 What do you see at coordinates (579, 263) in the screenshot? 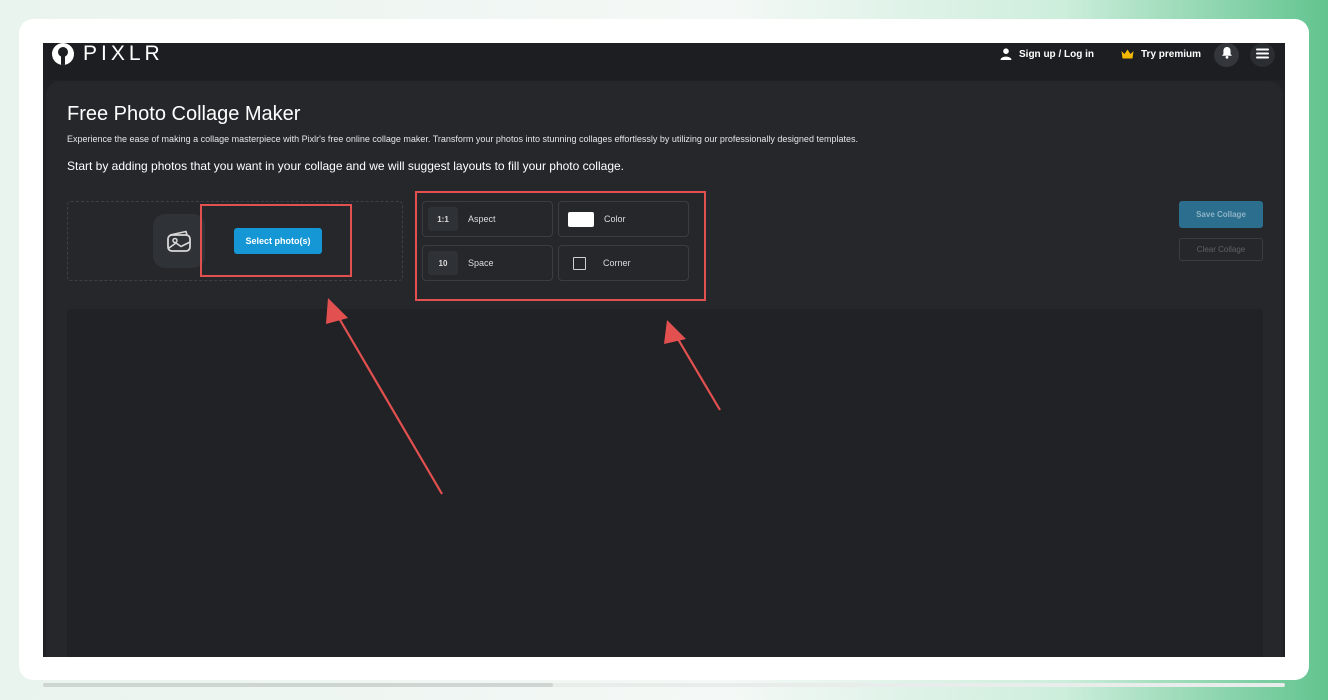
I see `corner-square-icon` at bounding box center [579, 263].